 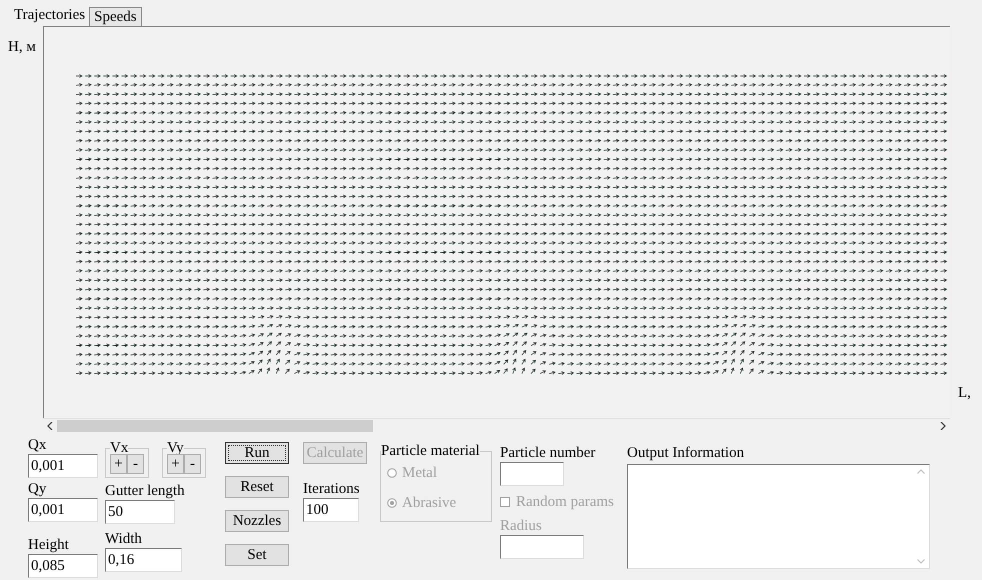 What do you see at coordinates (257, 521) in the screenshot?
I see `action-button: Nozzles` at bounding box center [257, 521].